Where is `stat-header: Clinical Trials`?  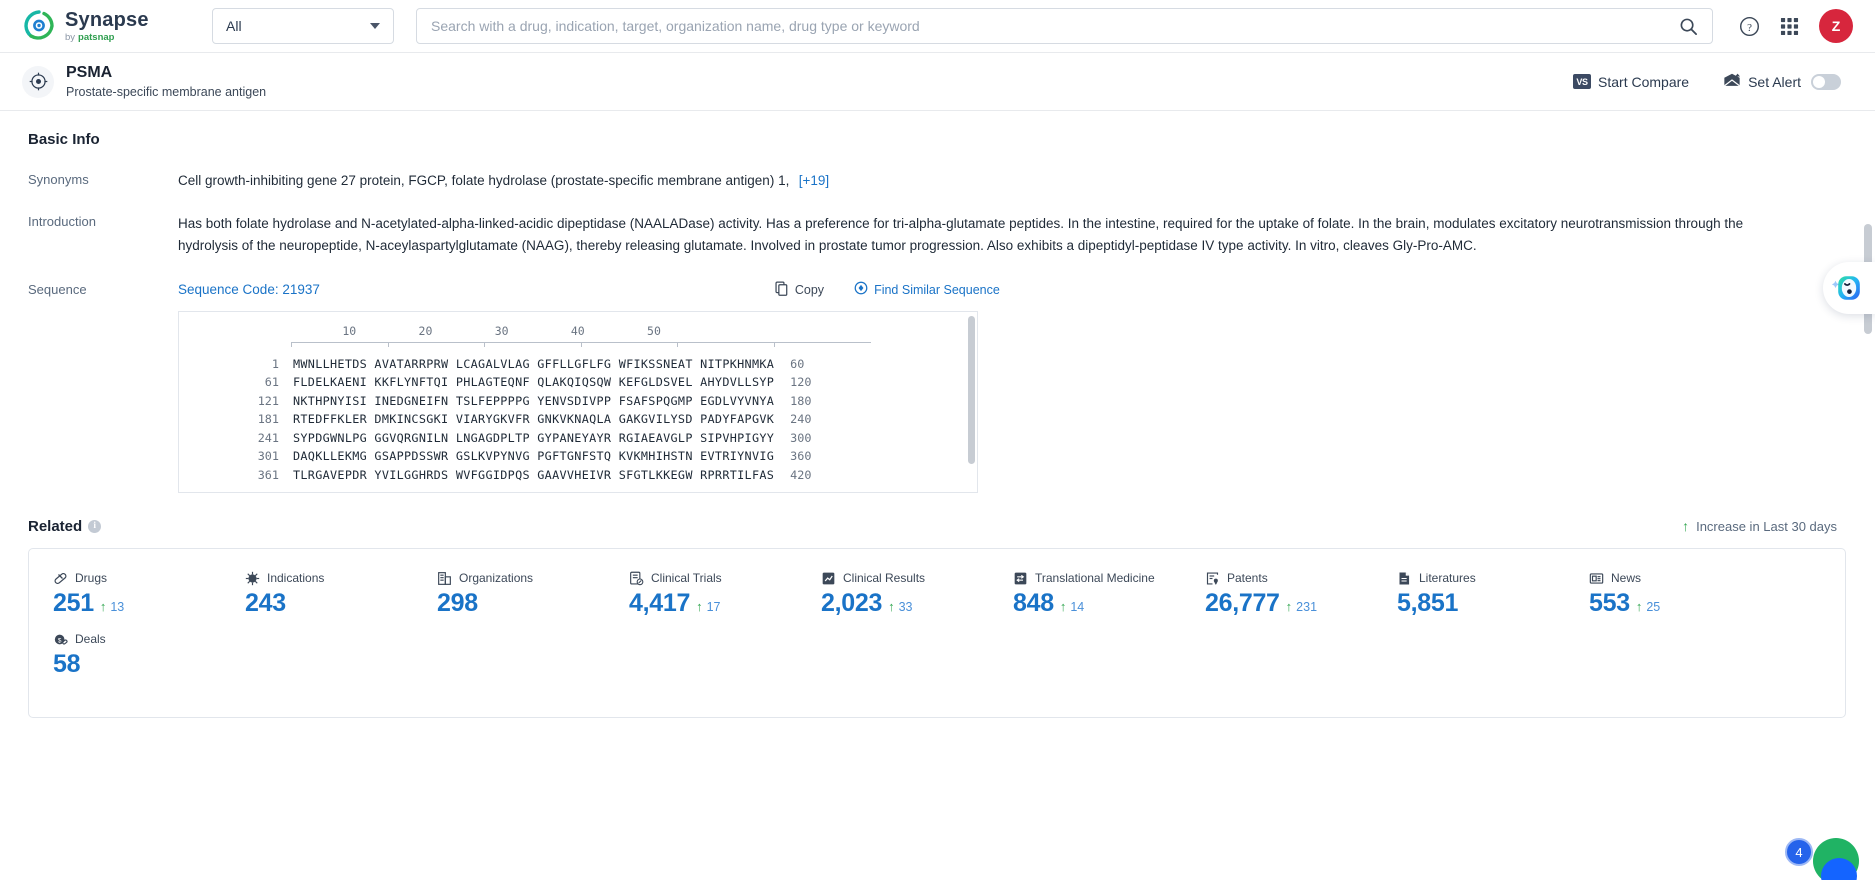 stat-header: Clinical Trials is located at coordinates (725, 578).